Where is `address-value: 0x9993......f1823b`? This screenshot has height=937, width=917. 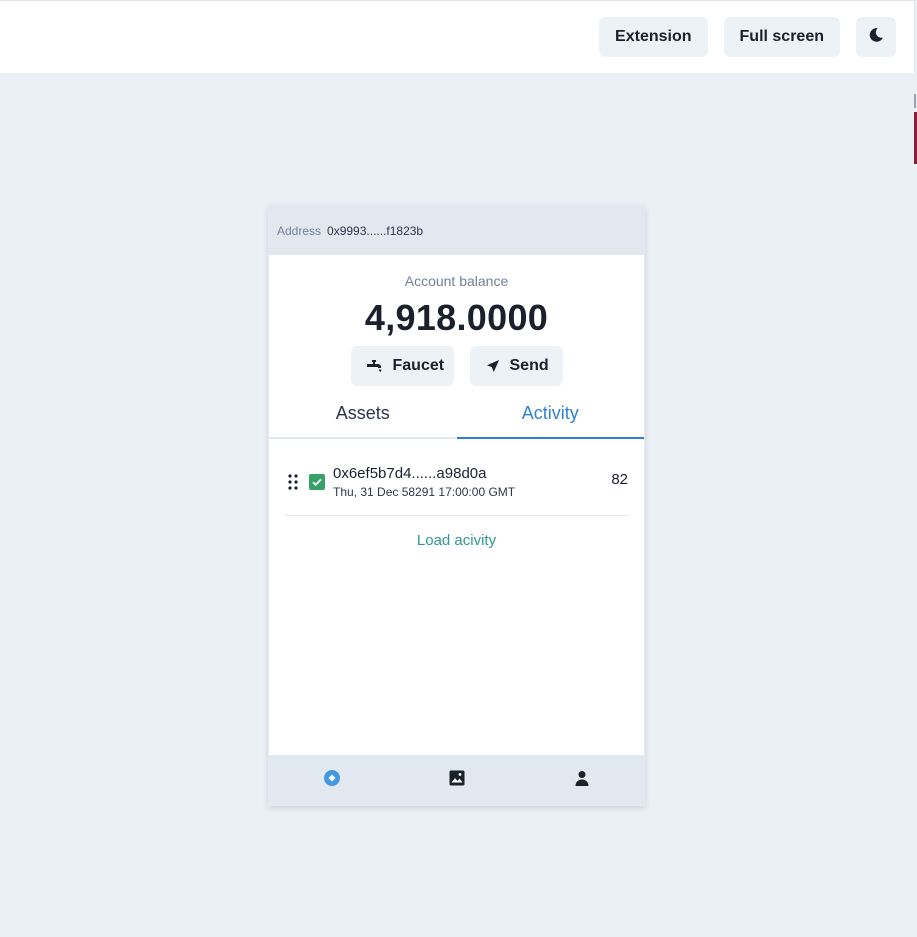
address-value: 0x9993......f1823b is located at coordinates (375, 231).